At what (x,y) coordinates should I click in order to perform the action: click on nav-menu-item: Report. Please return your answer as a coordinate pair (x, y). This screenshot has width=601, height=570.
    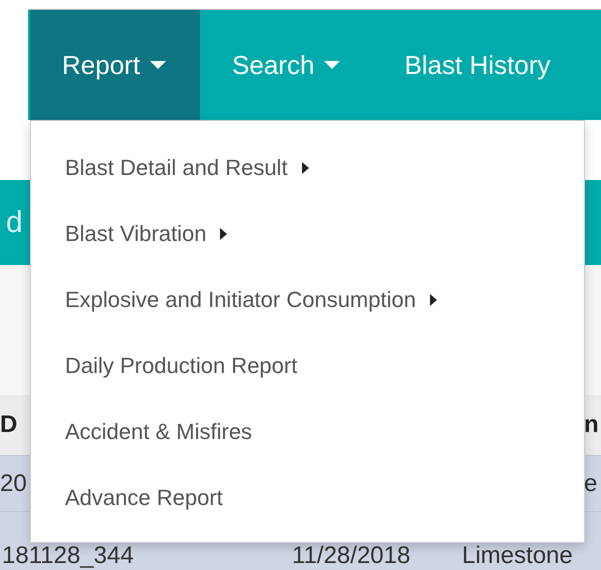
    Looking at the image, I should click on (115, 65).